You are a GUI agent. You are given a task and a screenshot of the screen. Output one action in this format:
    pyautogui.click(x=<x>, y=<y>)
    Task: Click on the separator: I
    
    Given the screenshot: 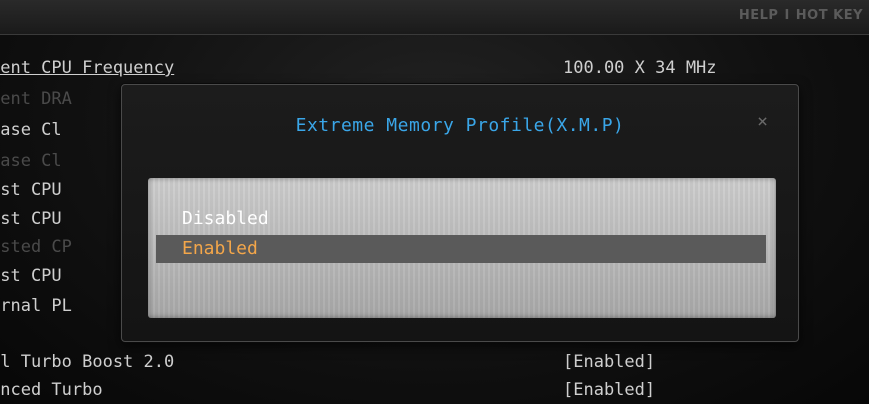 What is the action you would take?
    pyautogui.click(x=787, y=15)
    